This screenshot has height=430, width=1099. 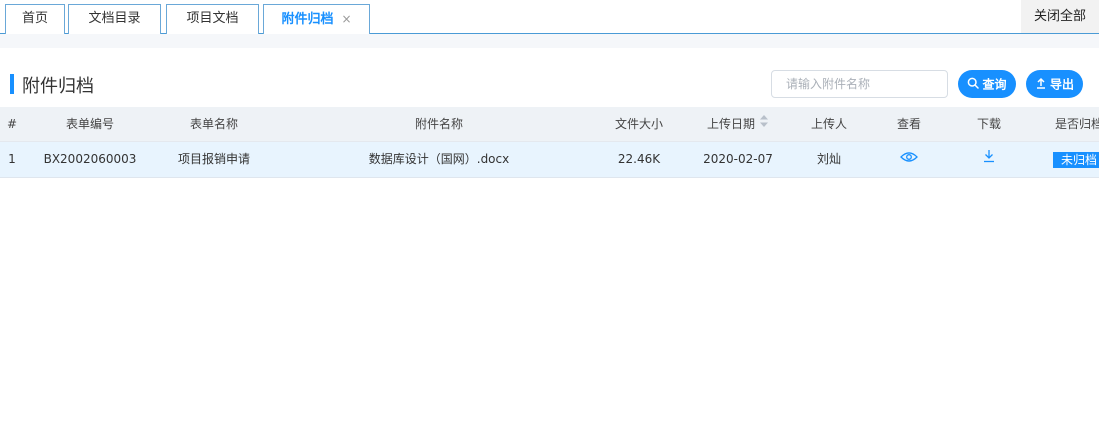 What do you see at coordinates (859, 84) in the screenshot?
I see `search-input` at bounding box center [859, 84].